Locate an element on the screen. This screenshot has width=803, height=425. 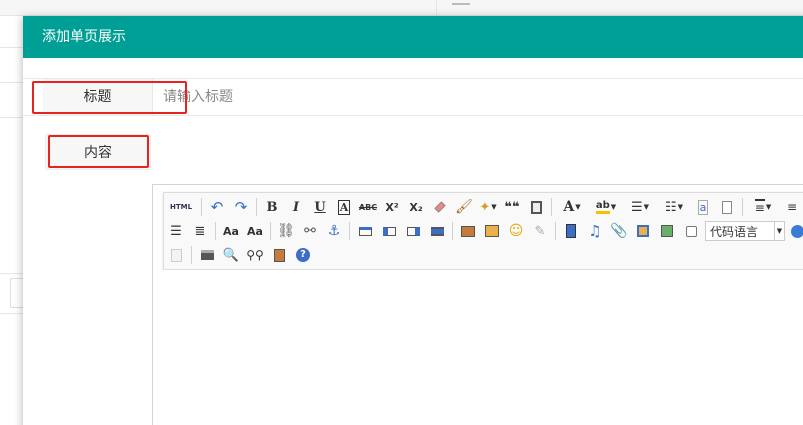
image-none-icon is located at coordinates (365, 231).